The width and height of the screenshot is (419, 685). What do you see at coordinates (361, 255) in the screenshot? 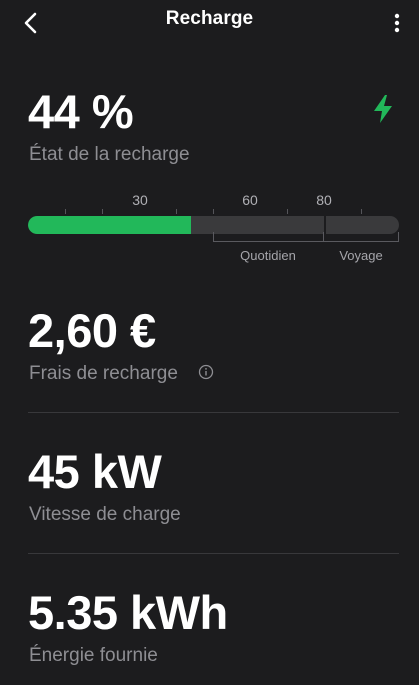
I see `trip-range-label: Voyage` at bounding box center [361, 255].